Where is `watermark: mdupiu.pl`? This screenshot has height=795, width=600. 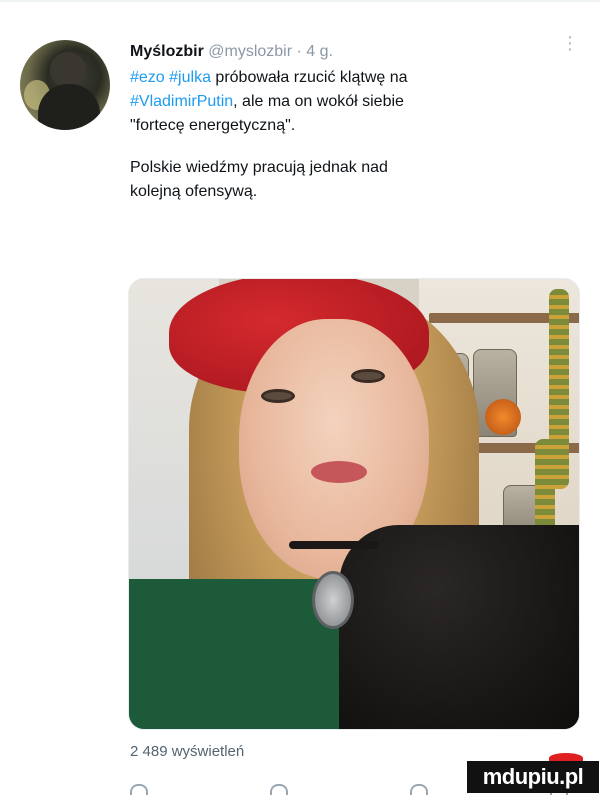 watermark: mdupiu.pl is located at coordinates (533, 777).